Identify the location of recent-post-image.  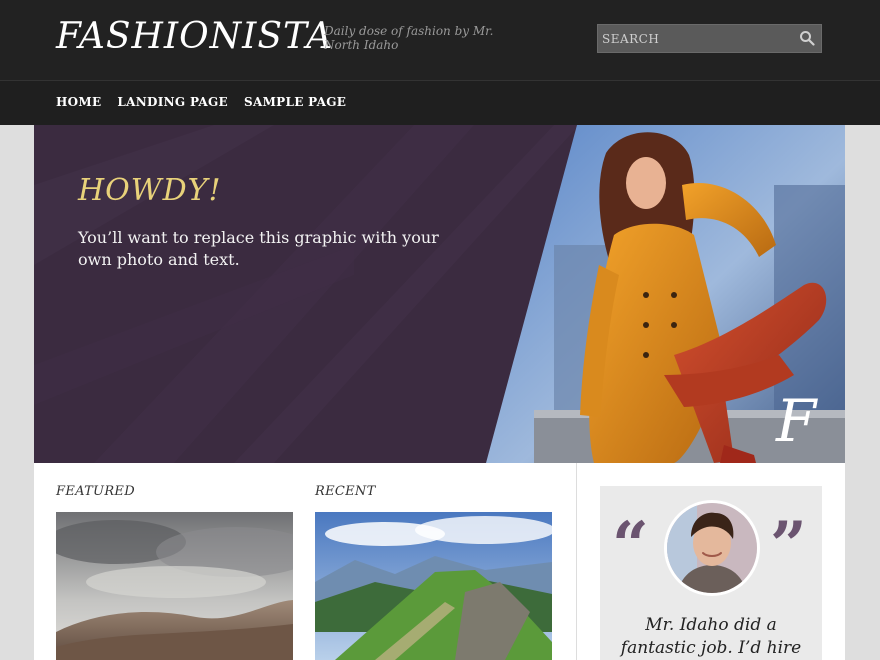
(433, 586).